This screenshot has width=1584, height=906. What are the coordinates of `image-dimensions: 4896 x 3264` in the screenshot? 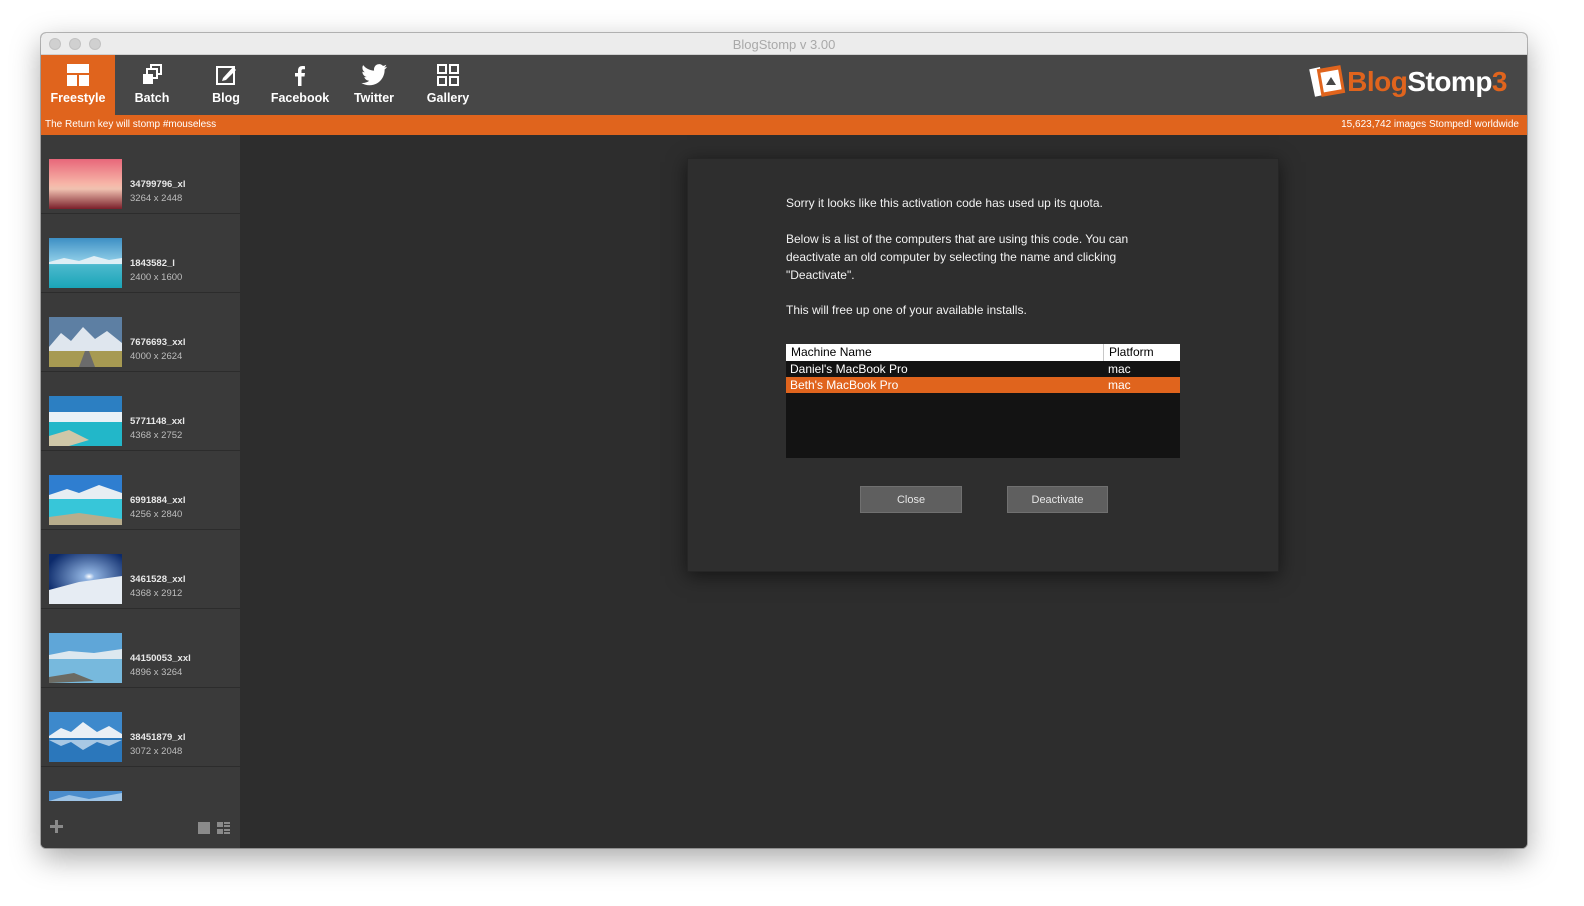 It's located at (156, 672).